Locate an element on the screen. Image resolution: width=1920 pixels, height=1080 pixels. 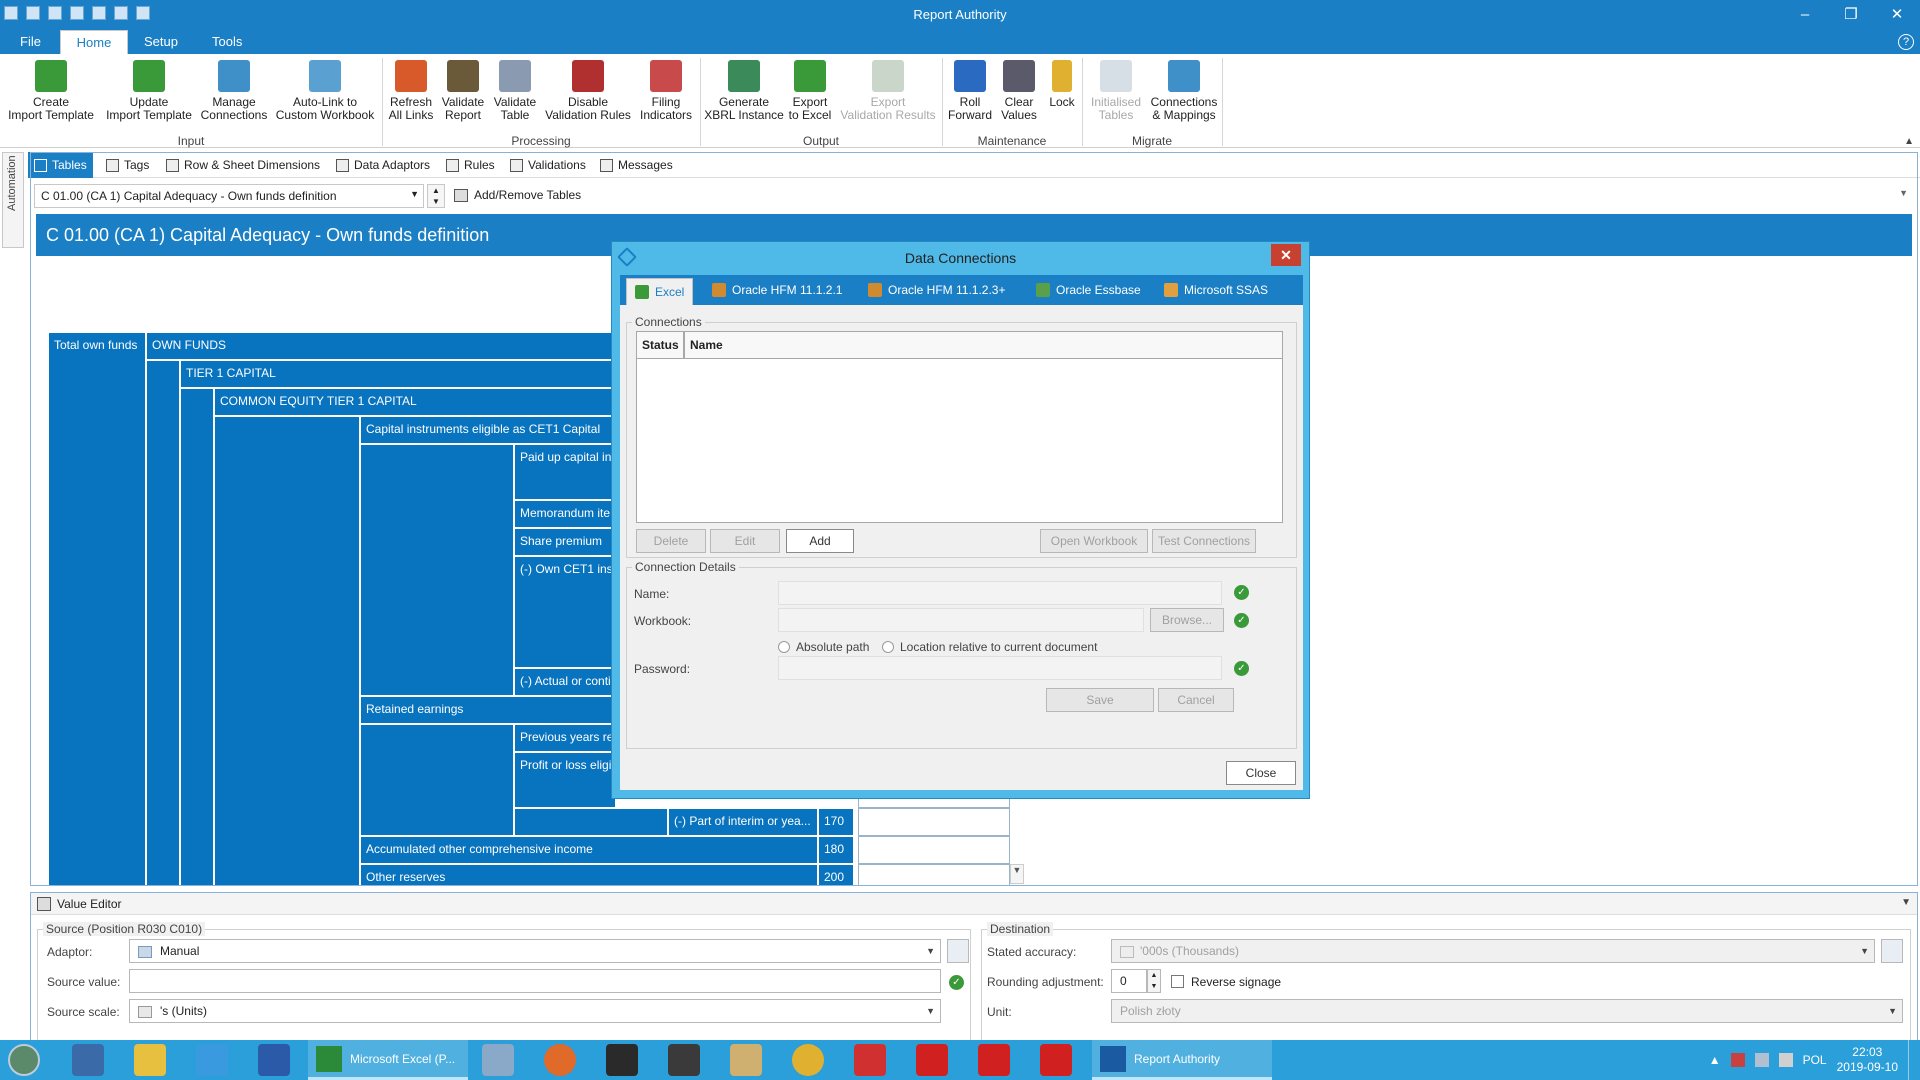
column-status: Status is located at coordinates (660, 345).